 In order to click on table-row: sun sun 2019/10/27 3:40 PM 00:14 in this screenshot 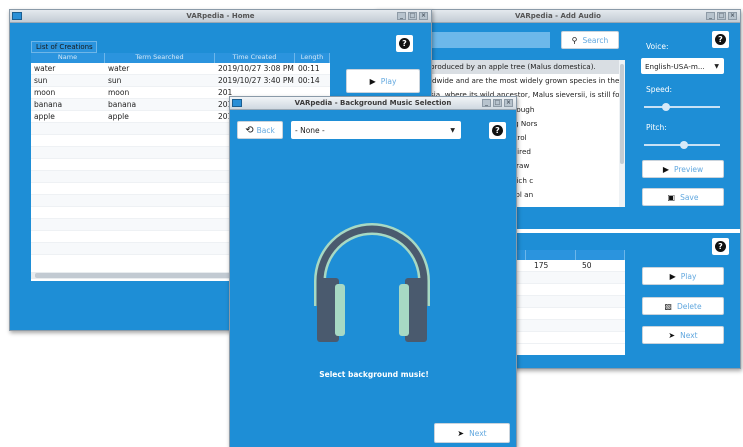, I will do `click(180, 81)`.